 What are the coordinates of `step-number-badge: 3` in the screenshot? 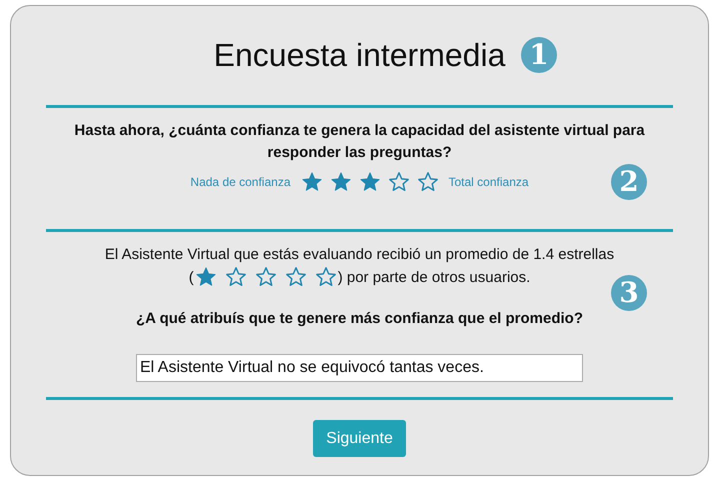 It's located at (629, 293).